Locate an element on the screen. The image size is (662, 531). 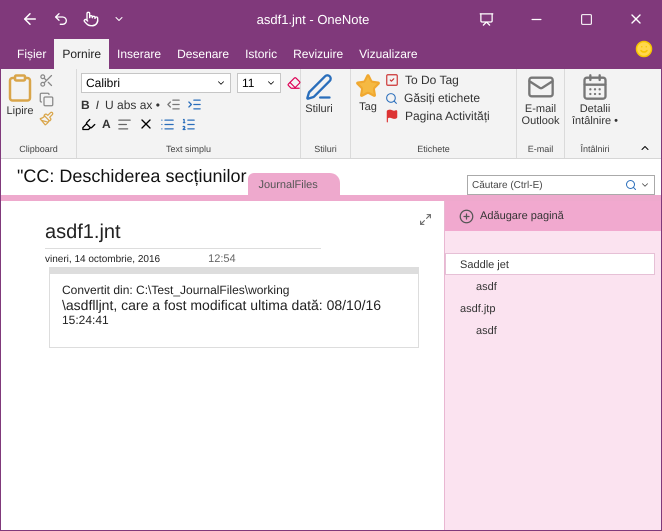
ribbon-tab: Fișier is located at coordinates (31, 54).